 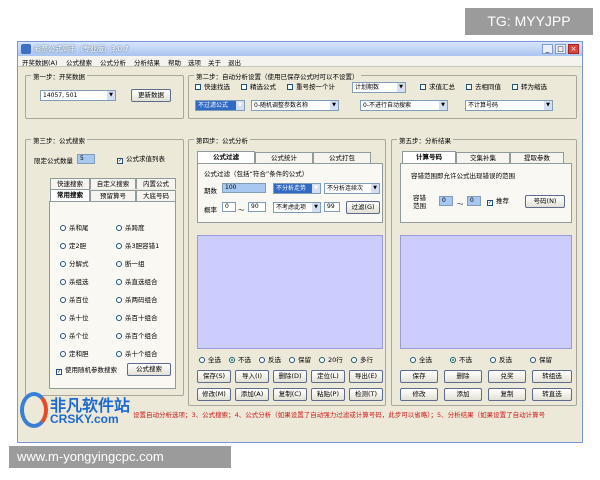 What do you see at coordinates (297, 188) in the screenshot?
I see `trend-select: 不分析走势 ▼` at bounding box center [297, 188].